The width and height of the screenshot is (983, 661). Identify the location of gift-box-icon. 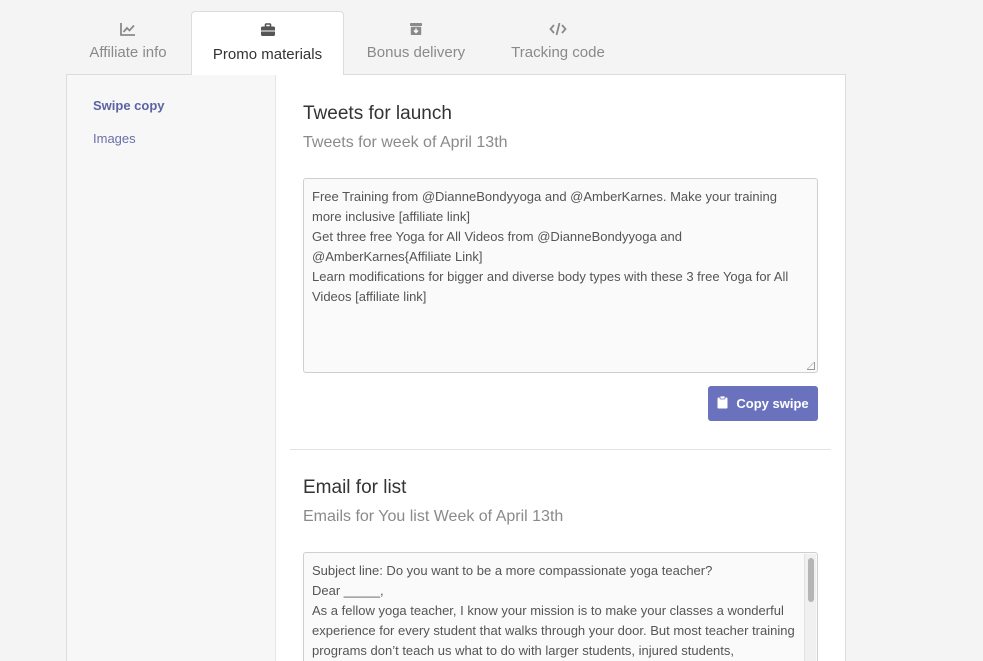
(416, 29).